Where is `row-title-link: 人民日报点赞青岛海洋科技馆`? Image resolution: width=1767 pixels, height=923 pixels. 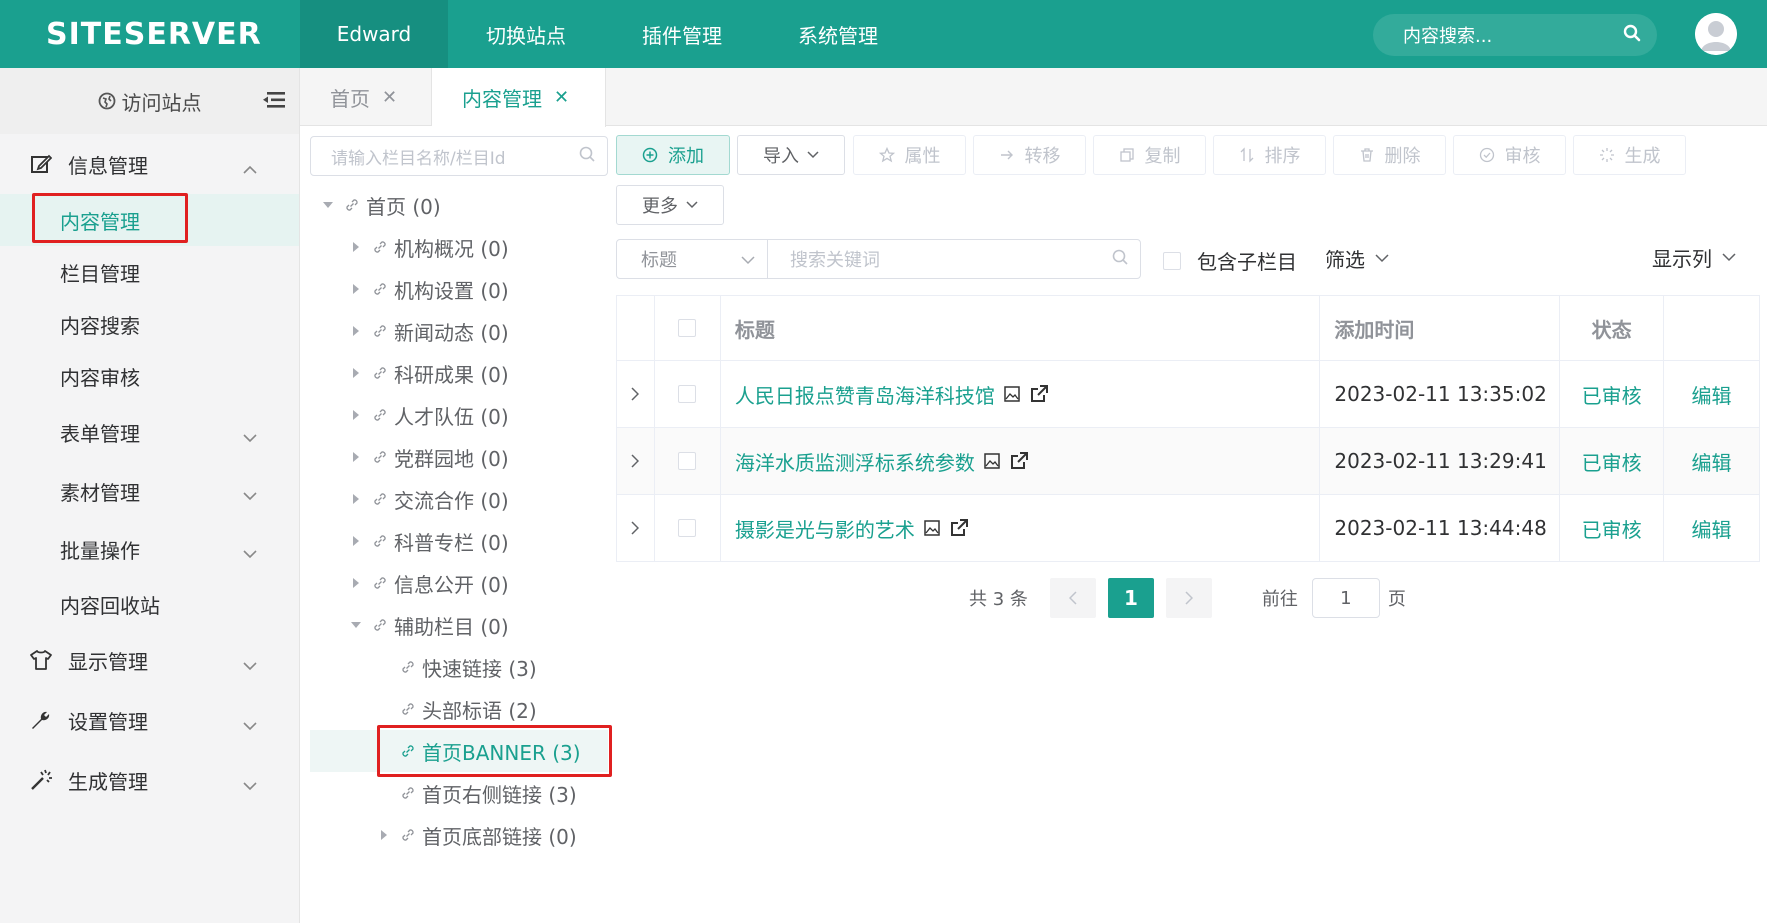 row-title-link: 人民日报点赞青岛海洋科技馆 is located at coordinates (865, 394).